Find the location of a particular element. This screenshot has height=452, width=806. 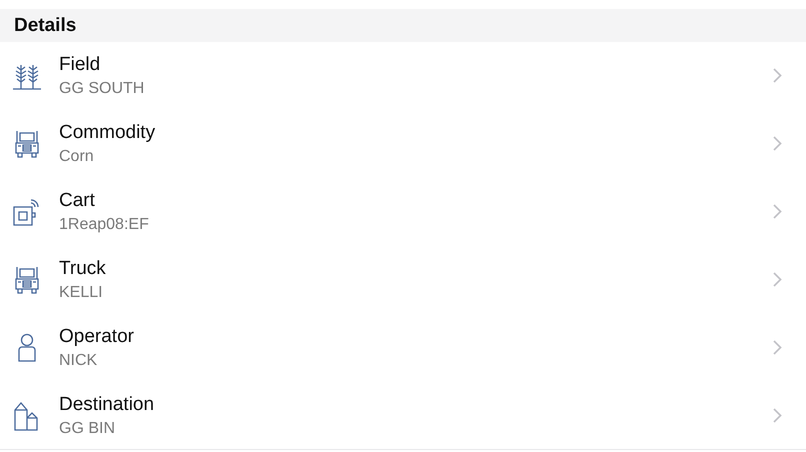

item-label: Cart is located at coordinates (77, 201).